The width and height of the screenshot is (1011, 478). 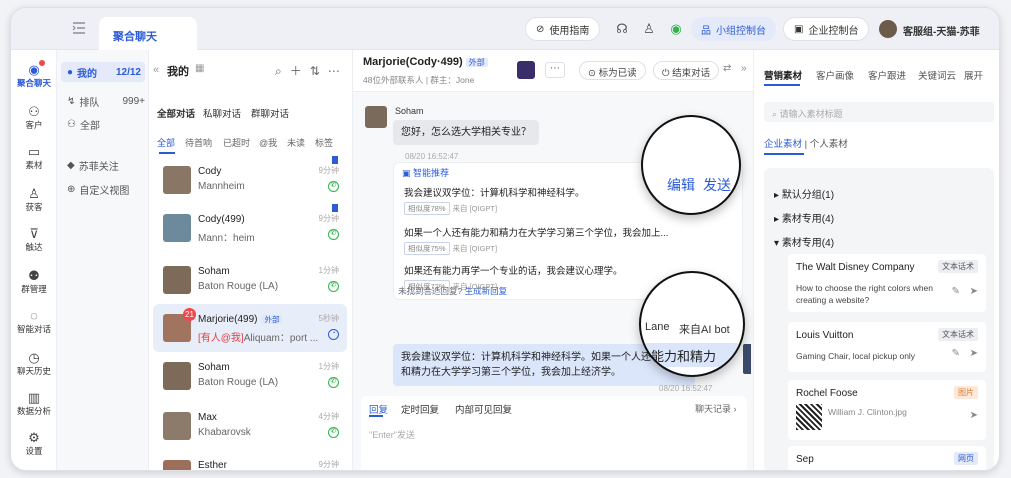 I want to click on expand-icon: », so click(x=744, y=68).